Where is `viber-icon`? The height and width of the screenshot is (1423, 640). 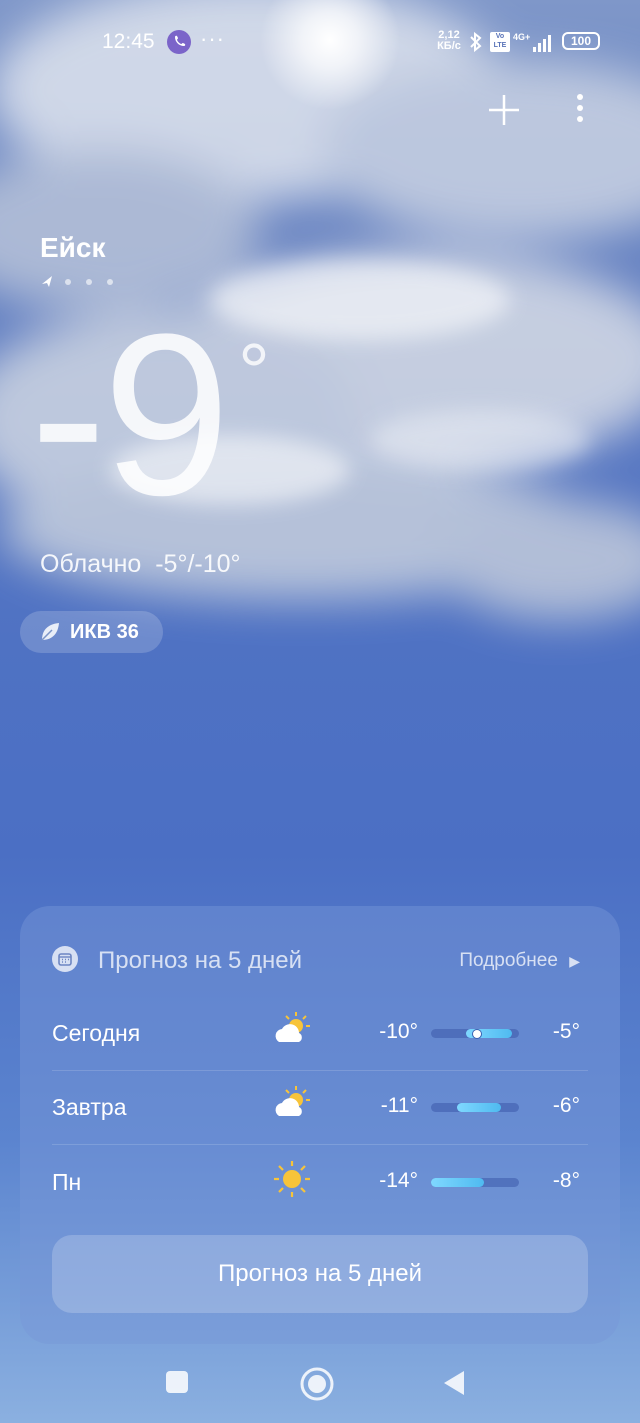
viber-icon is located at coordinates (179, 42).